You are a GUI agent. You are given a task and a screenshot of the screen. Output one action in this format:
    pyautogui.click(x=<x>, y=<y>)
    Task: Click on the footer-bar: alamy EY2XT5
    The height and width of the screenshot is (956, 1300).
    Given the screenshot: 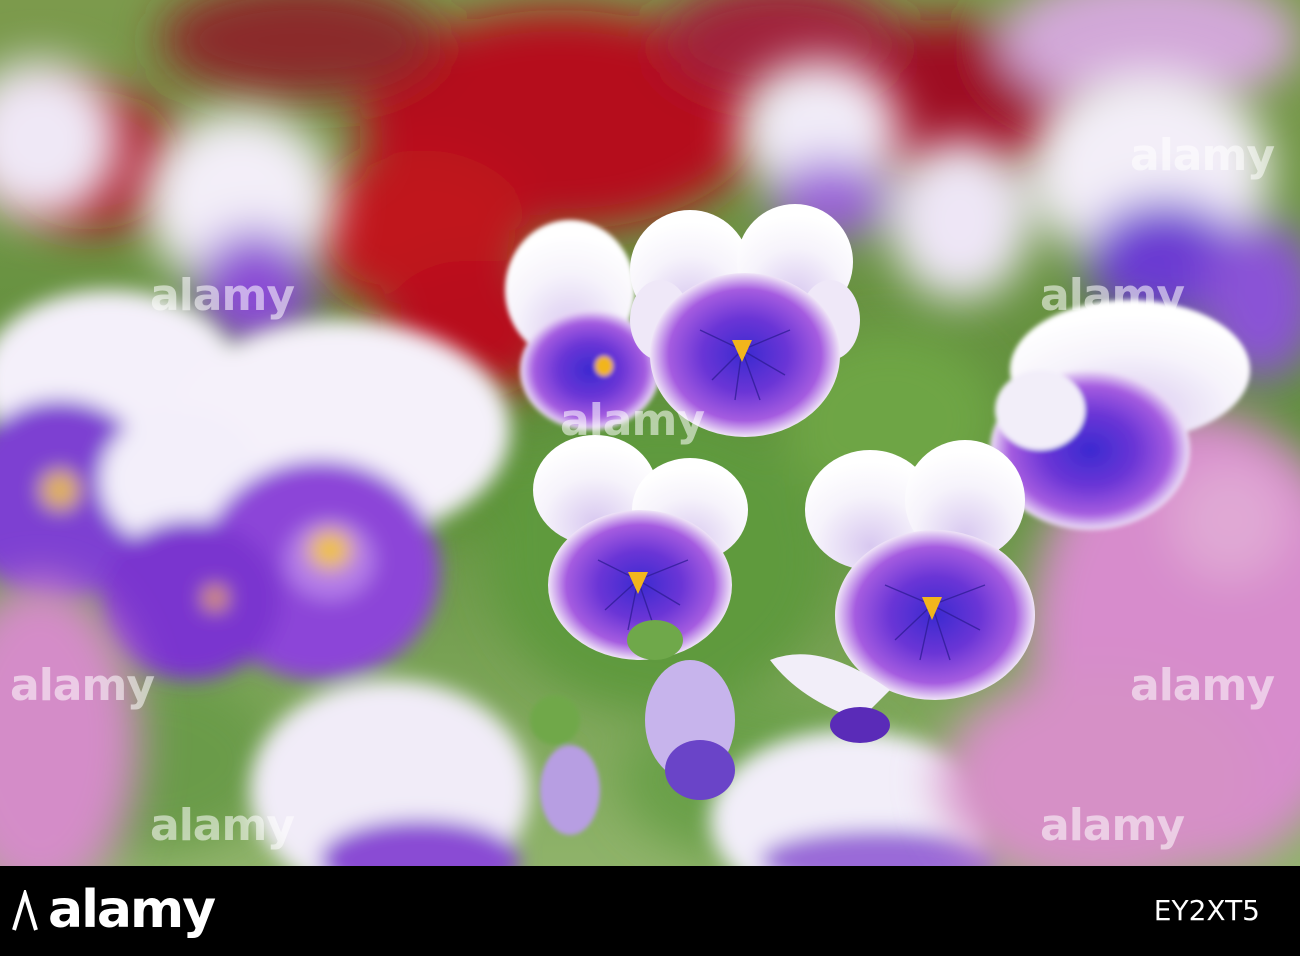 What is the action you would take?
    pyautogui.click(x=650, y=911)
    